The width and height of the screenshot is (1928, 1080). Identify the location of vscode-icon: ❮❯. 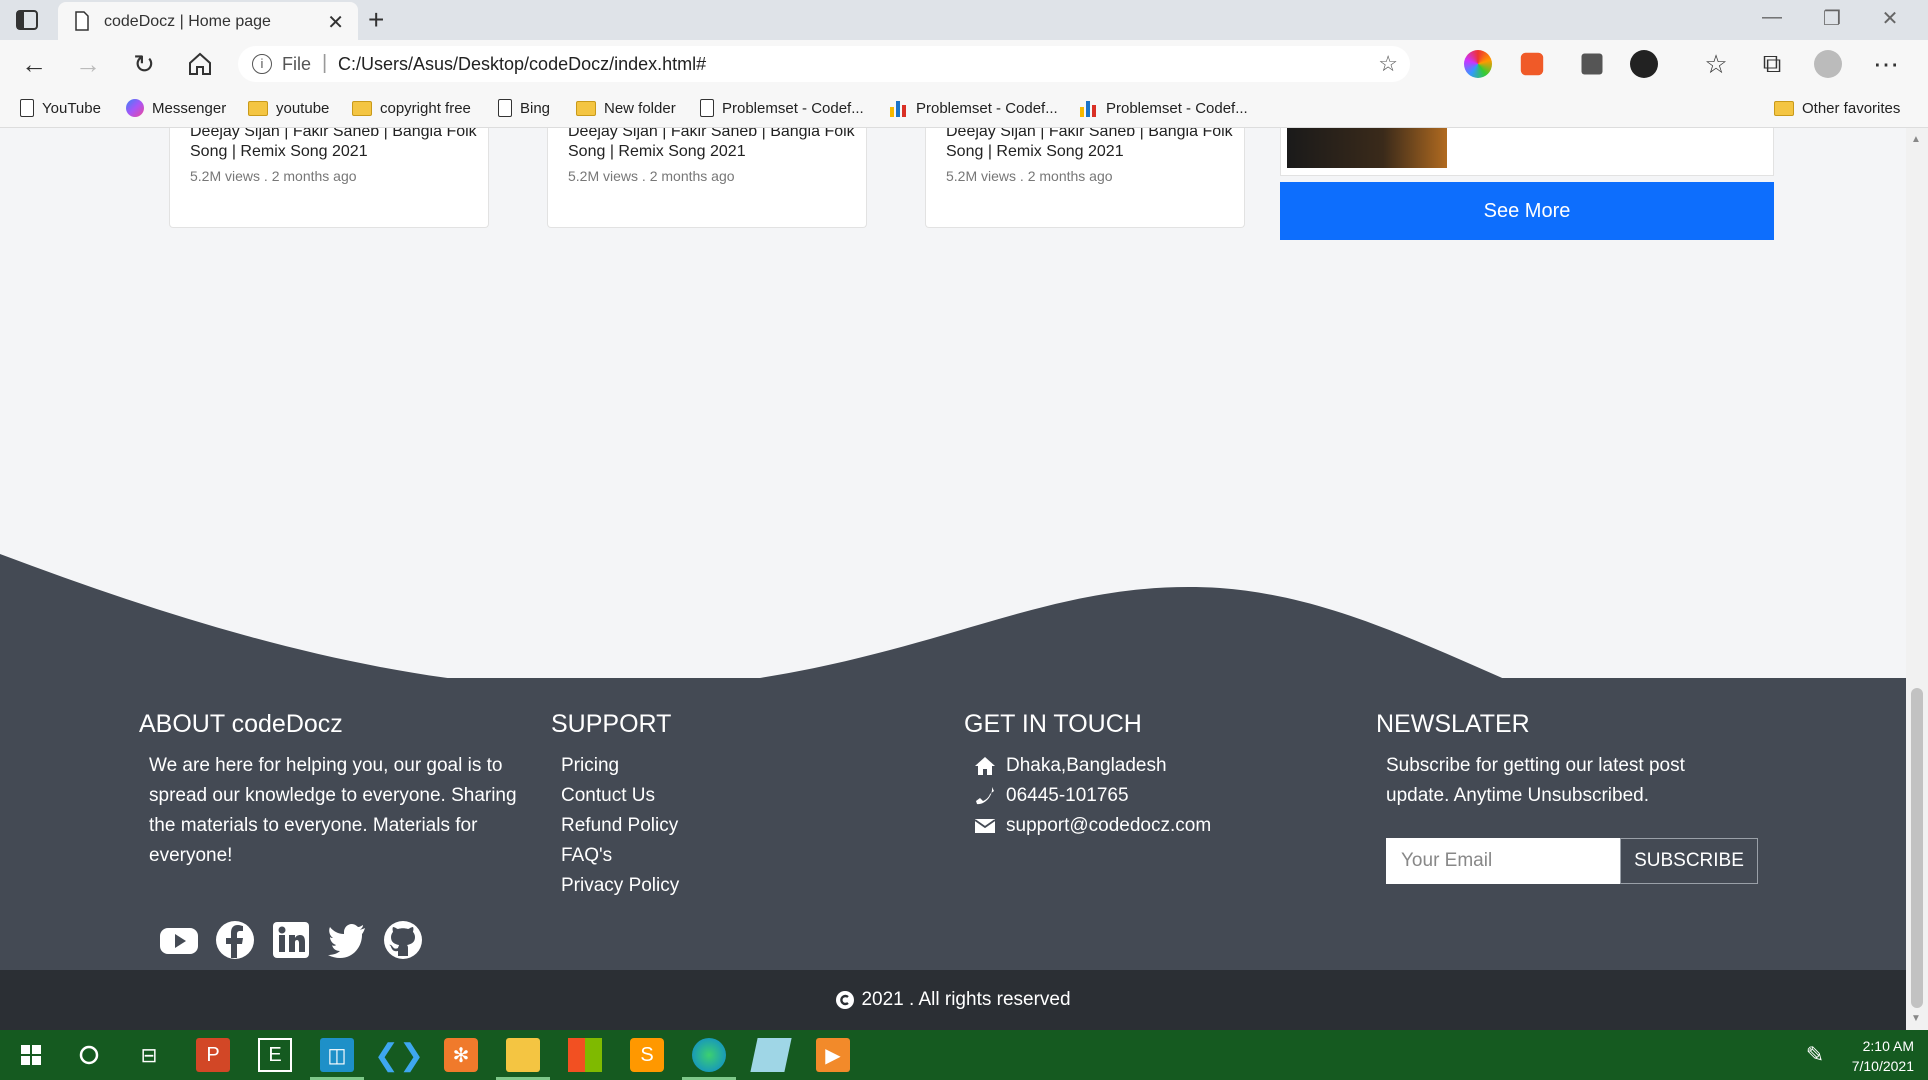
(399, 1055).